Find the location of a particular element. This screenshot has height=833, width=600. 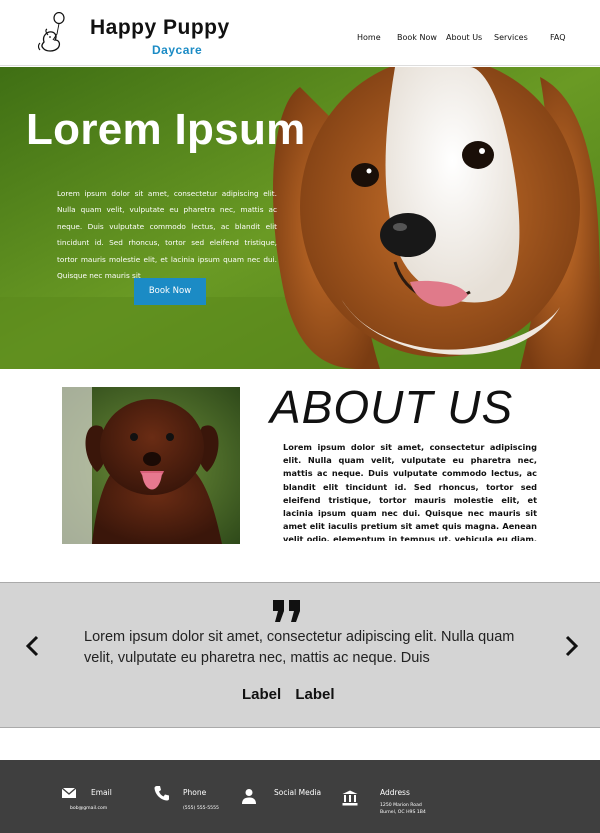

email-icon is located at coordinates (69, 793).